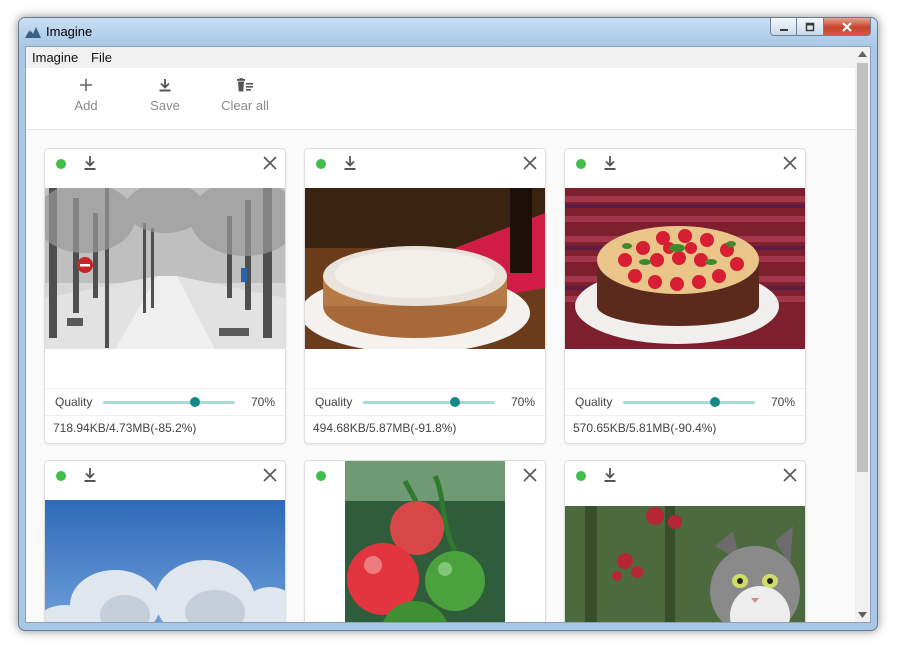 This screenshot has width=898, height=652. I want to click on tomatoes-image, so click(425, 541).